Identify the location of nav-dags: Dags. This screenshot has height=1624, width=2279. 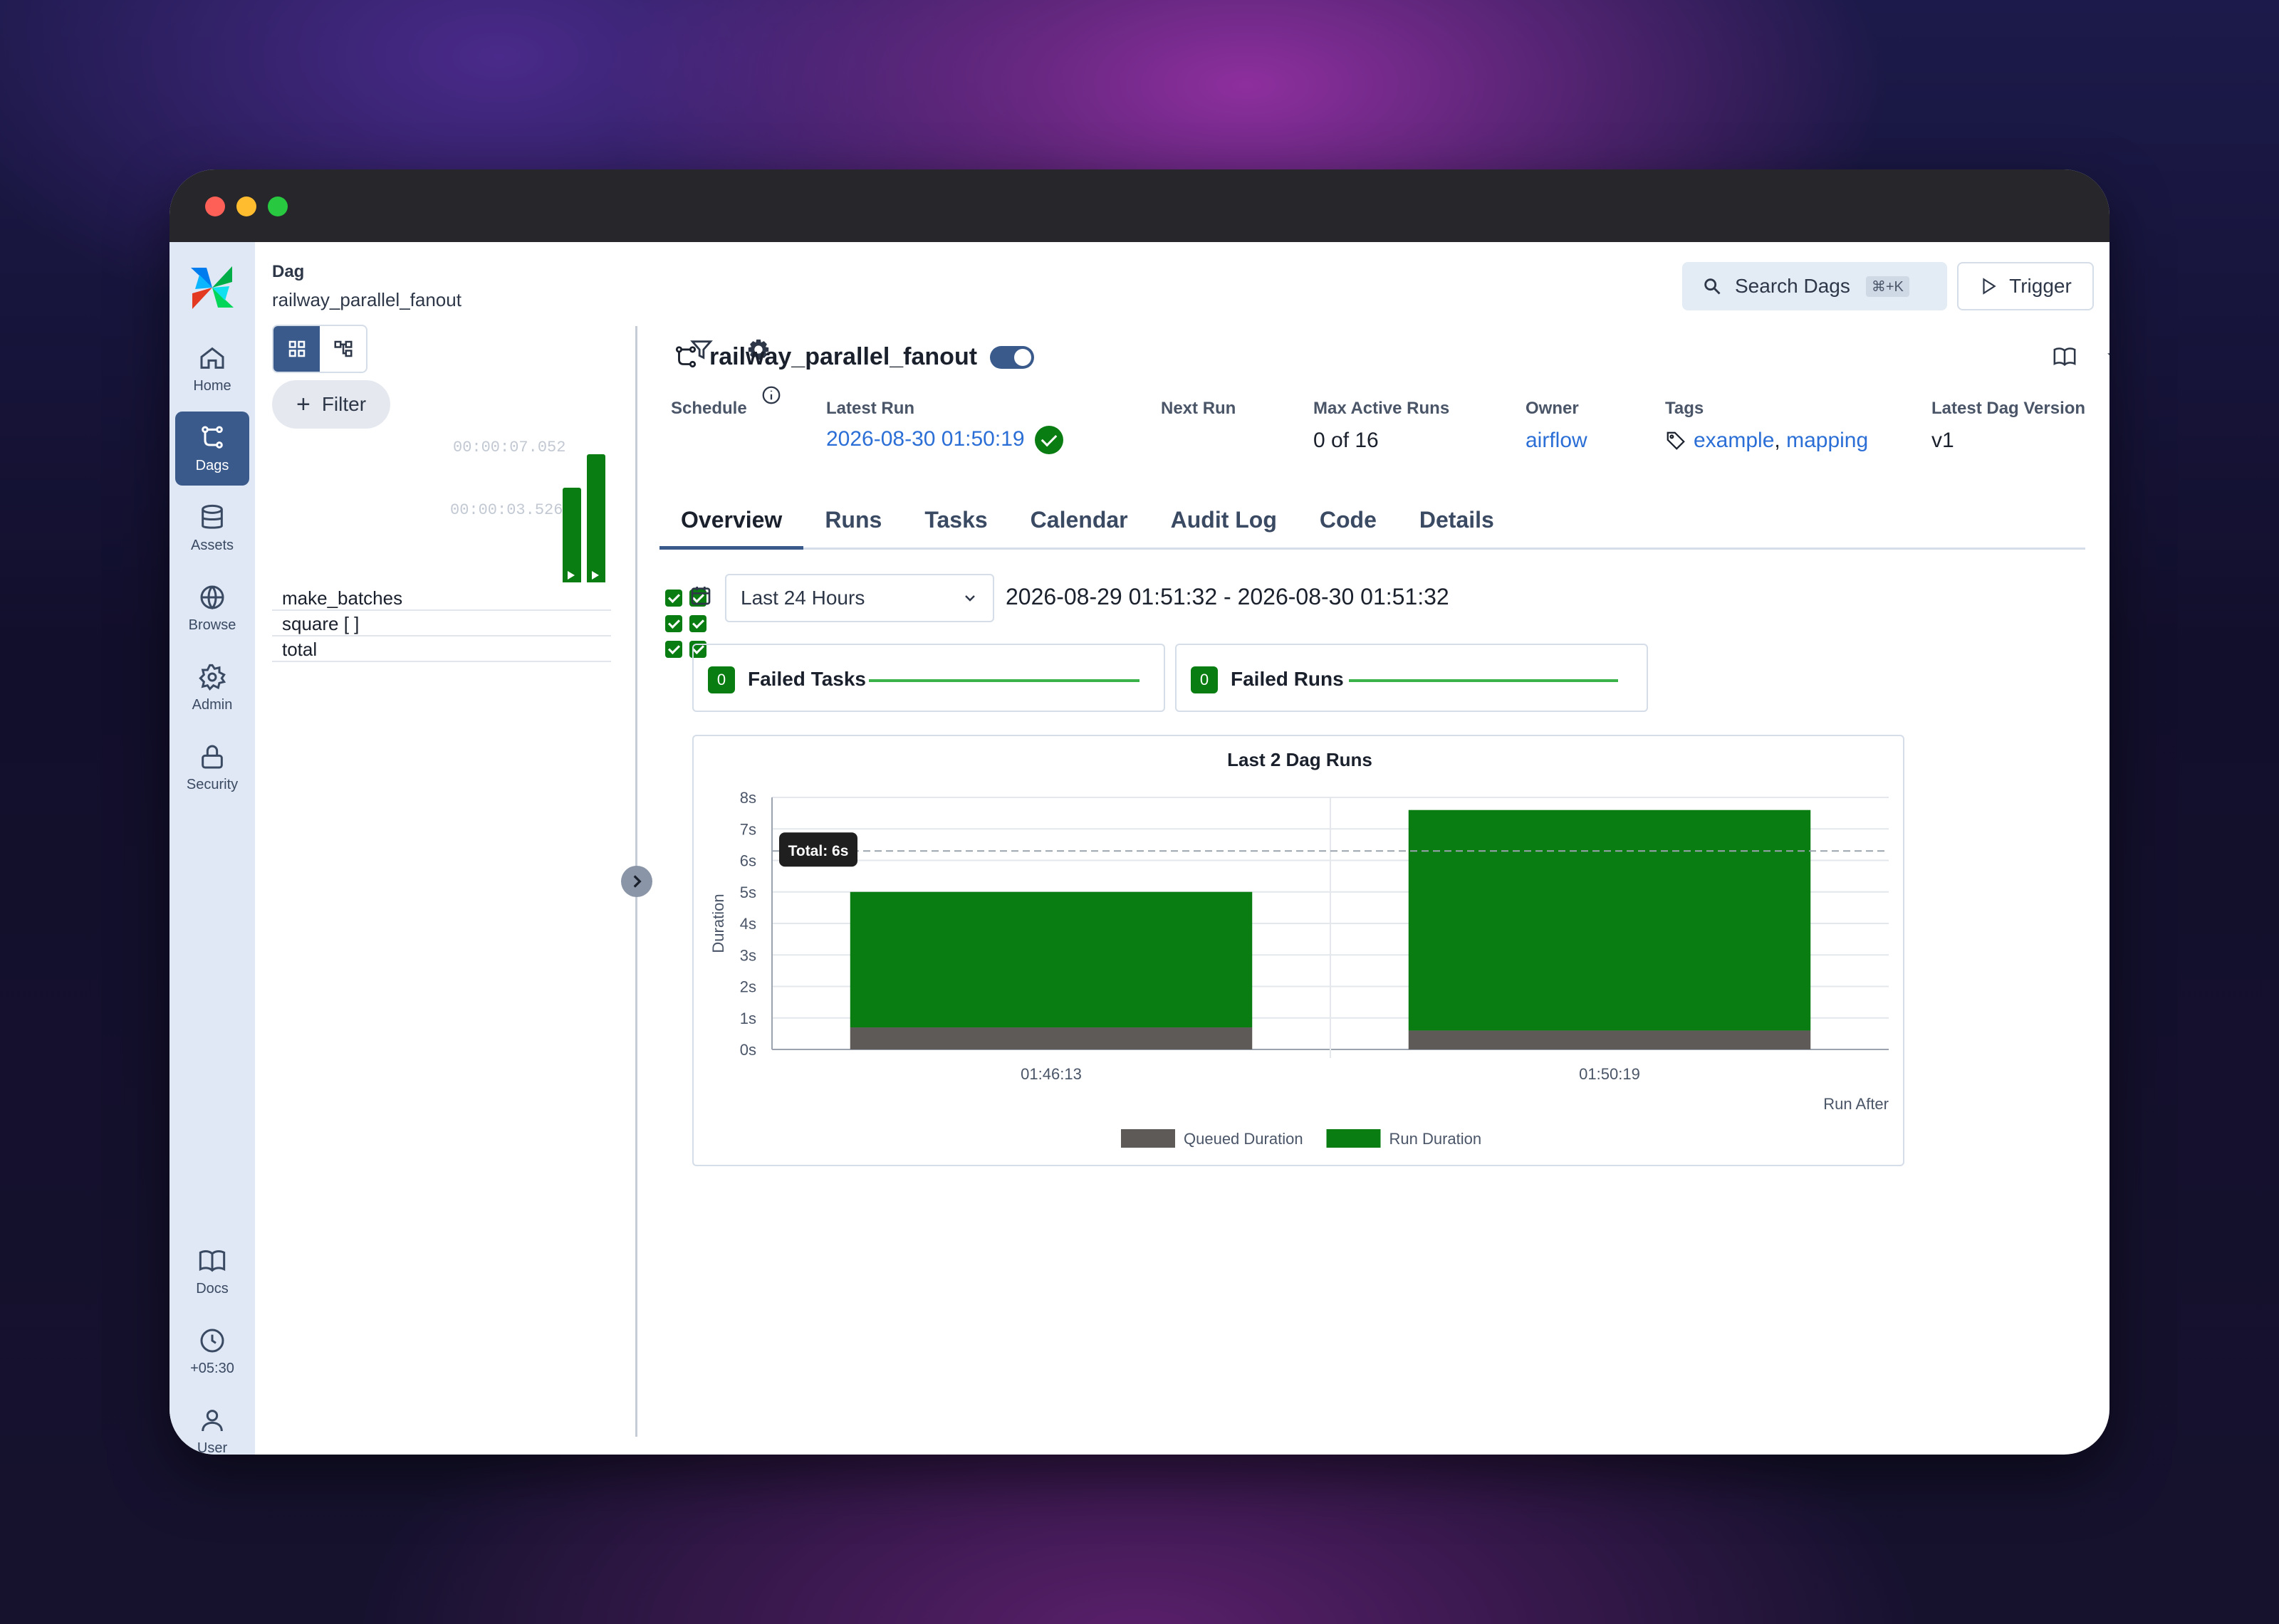
(212, 449).